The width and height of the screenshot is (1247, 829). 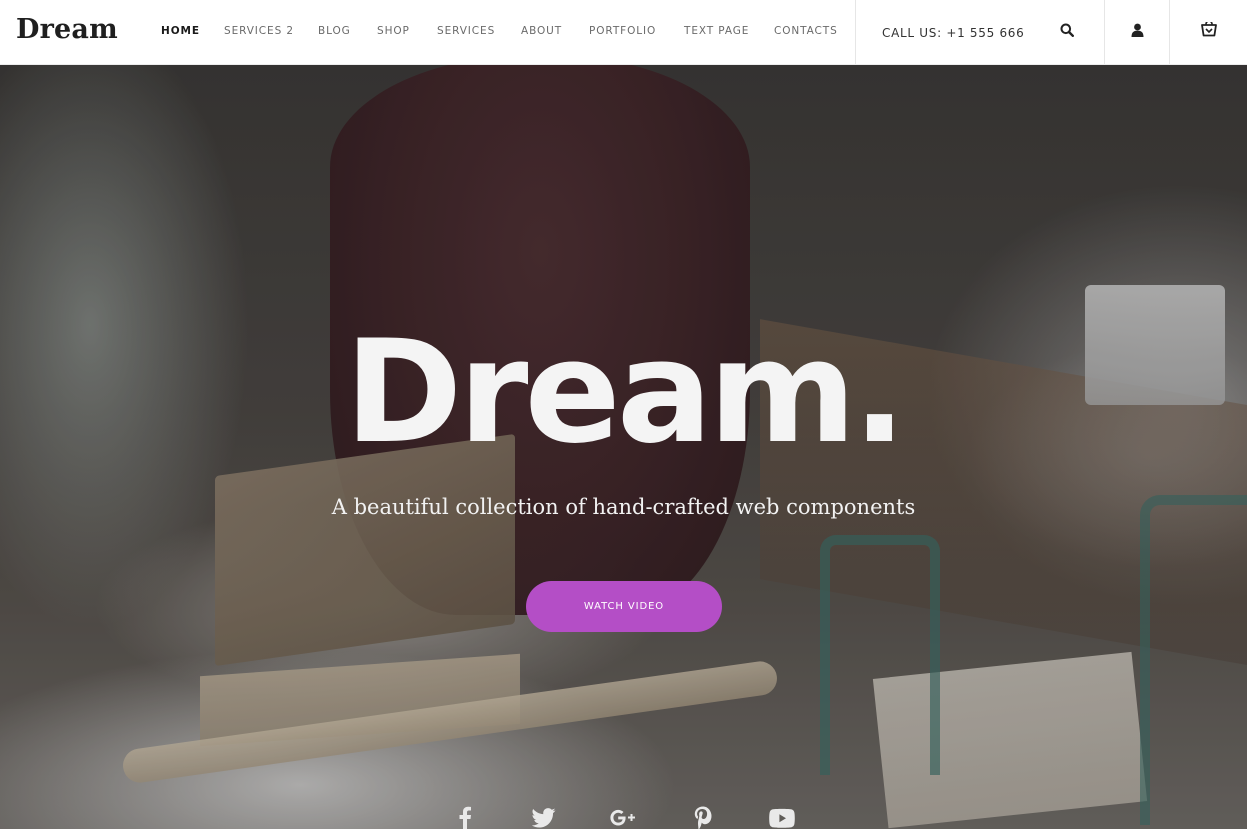 I want to click on header-divider, so click(x=855, y=32).